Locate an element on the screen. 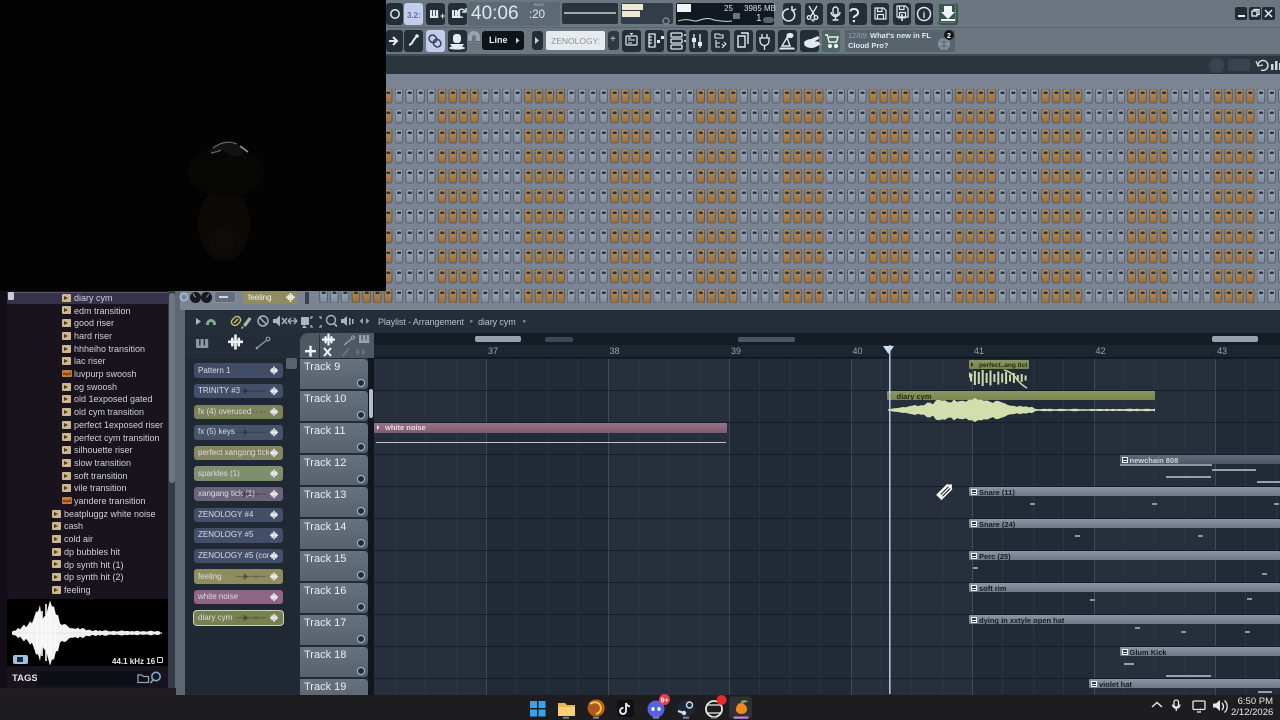 The width and height of the screenshot is (1280, 720). svg-text: 2 is located at coordinates (949, 36).